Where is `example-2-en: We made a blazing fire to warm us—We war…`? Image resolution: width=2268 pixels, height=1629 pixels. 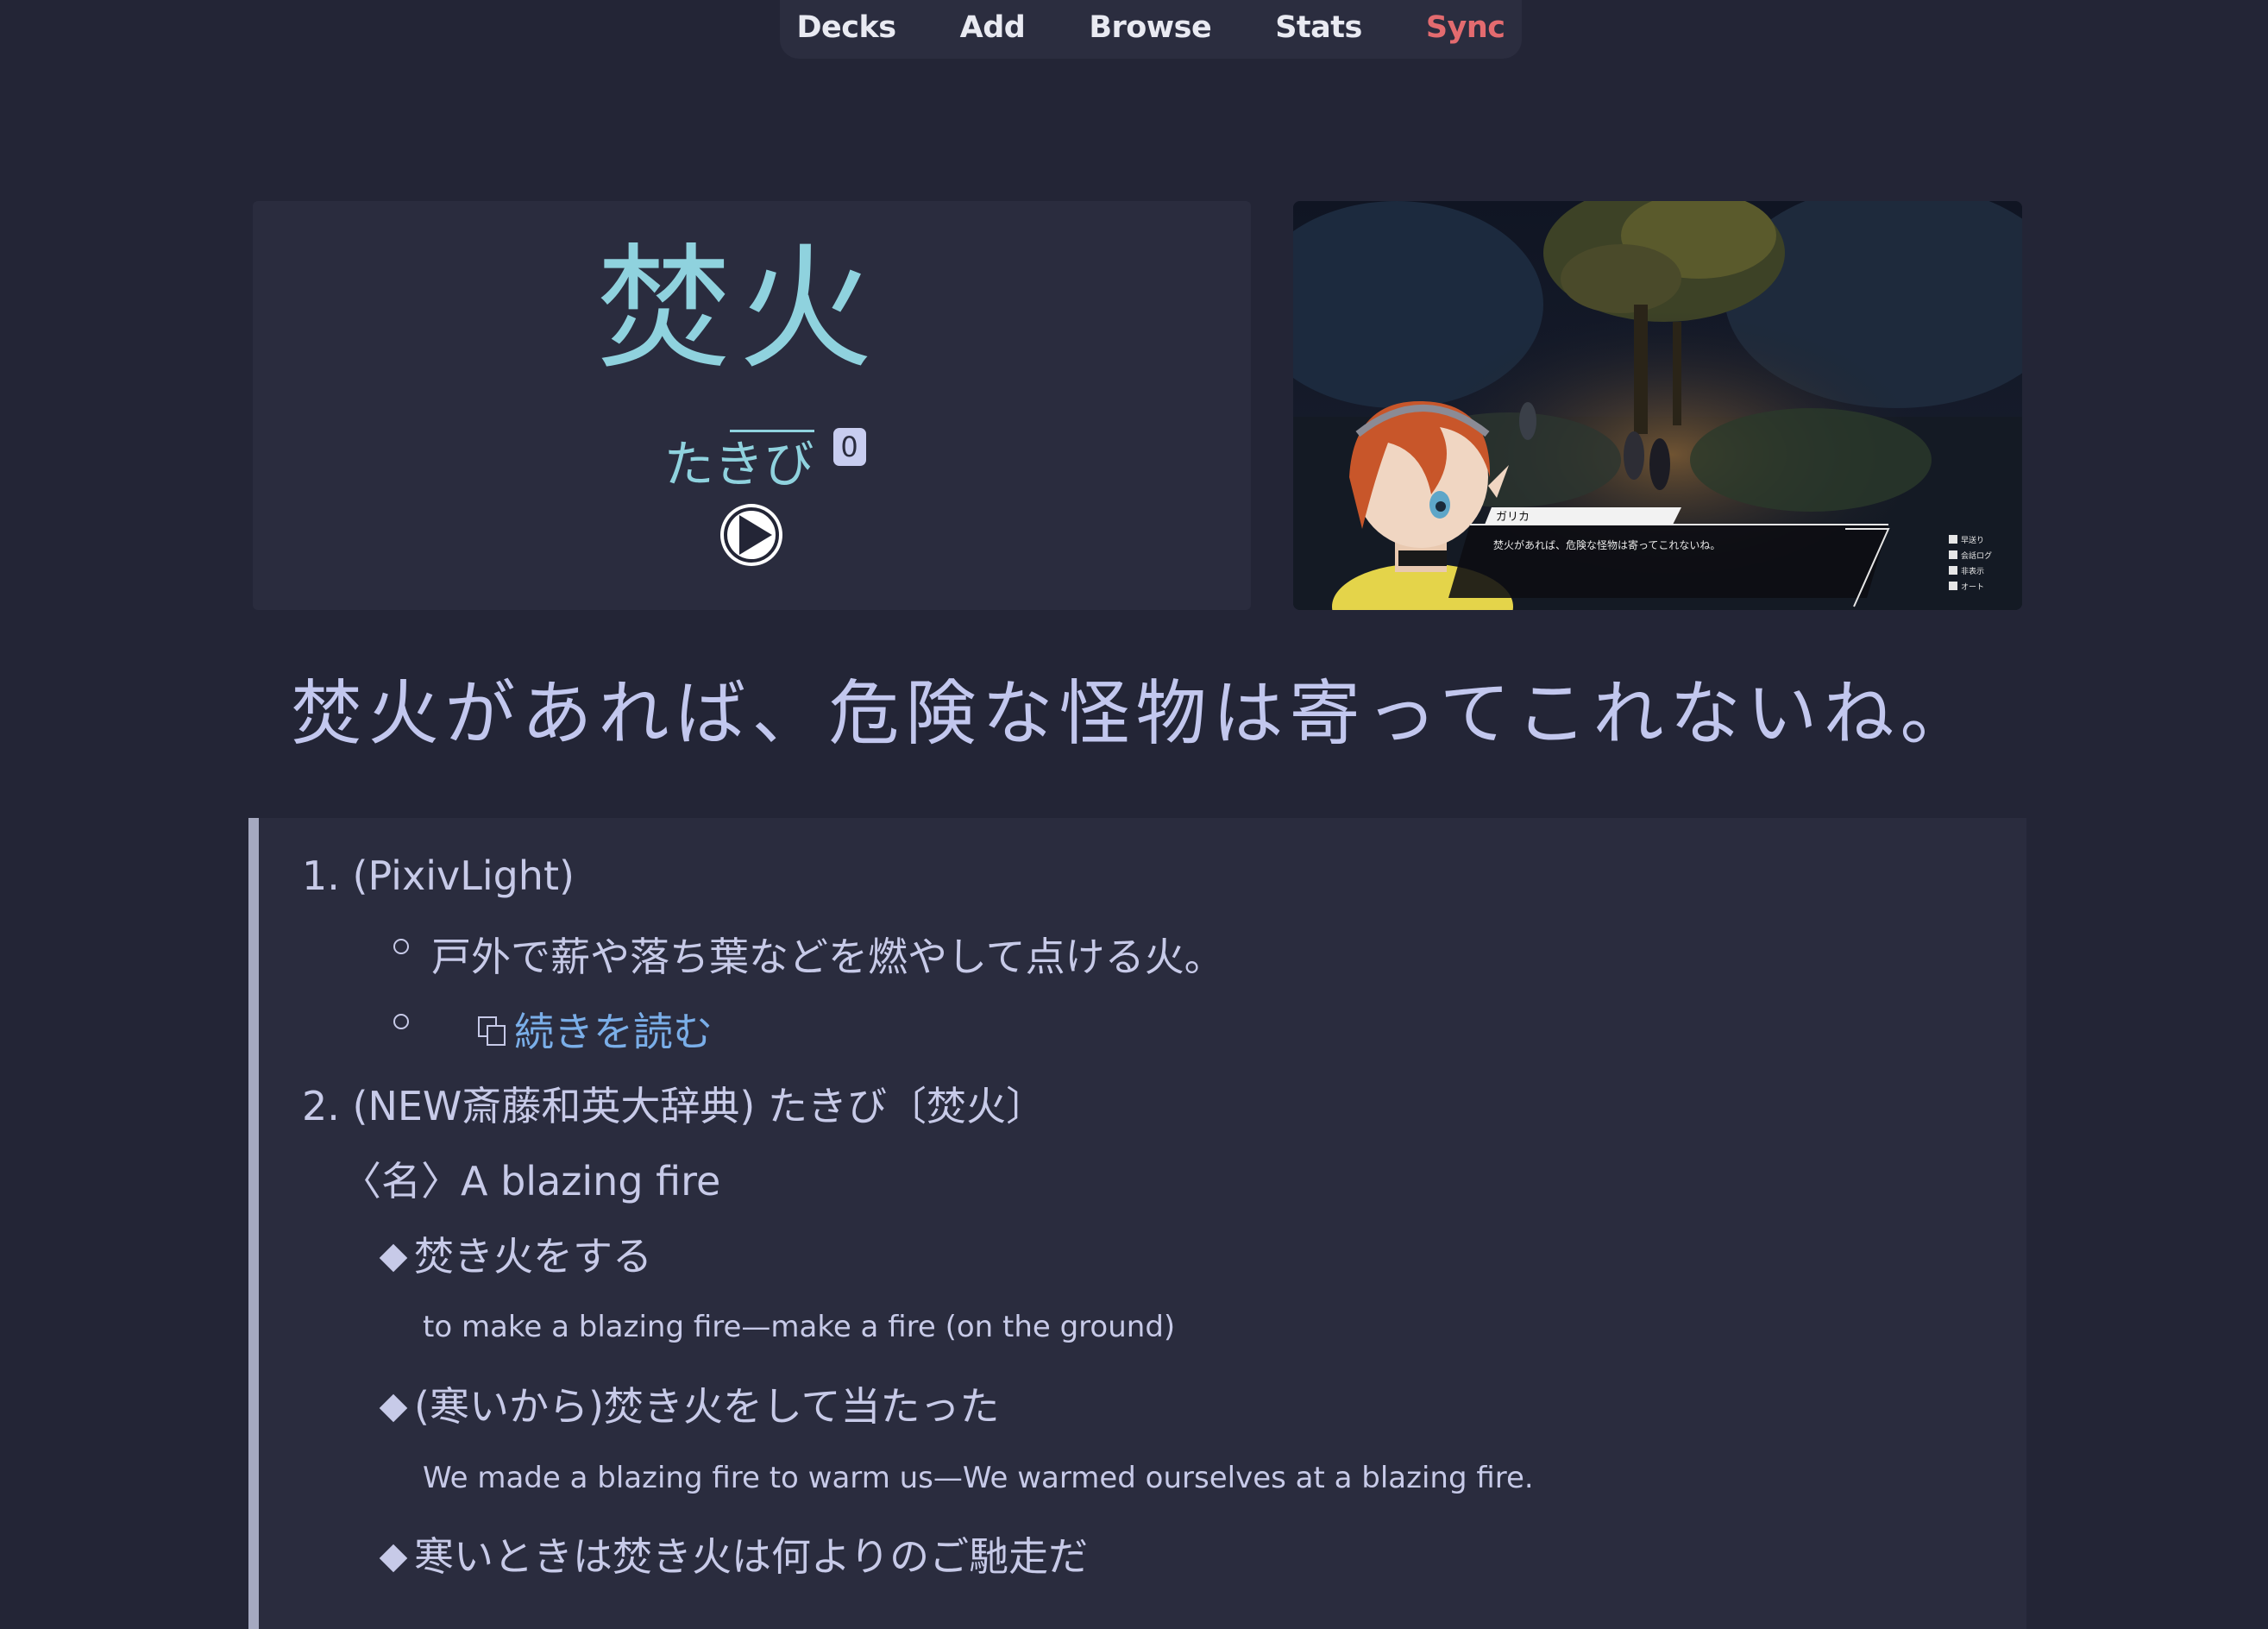 example-2-en: We made a blazing fire to warm us—We war… is located at coordinates (978, 1478).